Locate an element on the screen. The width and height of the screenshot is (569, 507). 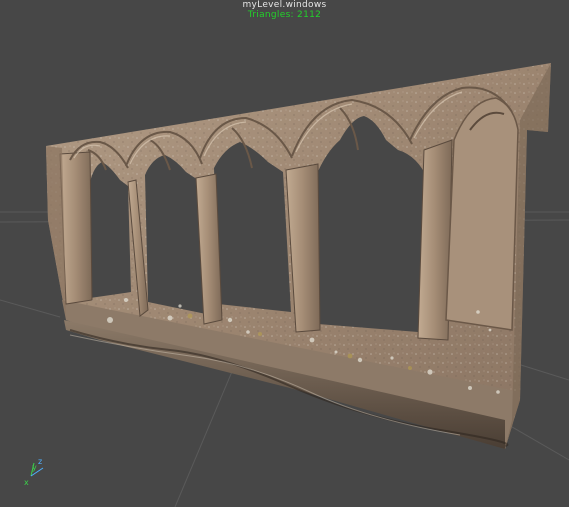
triangle-count-label: Triangles: 2112 is located at coordinates (284, 15).